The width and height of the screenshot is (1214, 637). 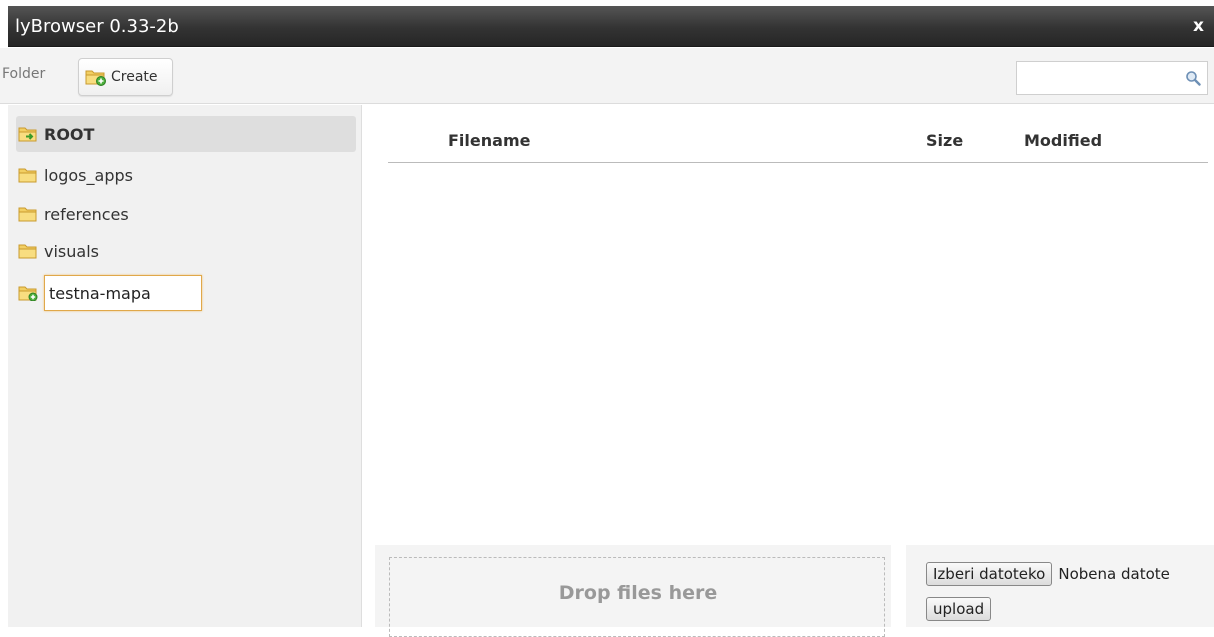 I want to click on toolbar: Folder Create, so click(x=607, y=76).